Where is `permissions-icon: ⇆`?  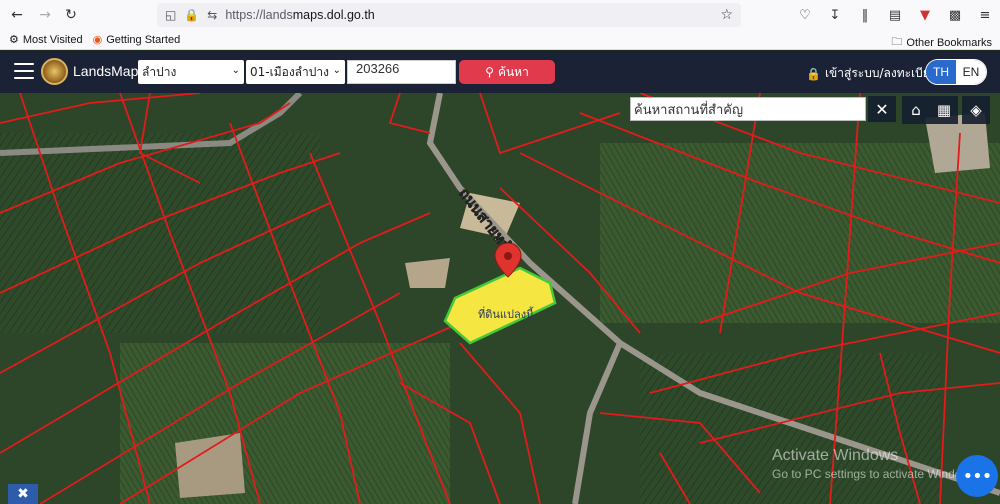 permissions-icon: ⇆ is located at coordinates (212, 15).